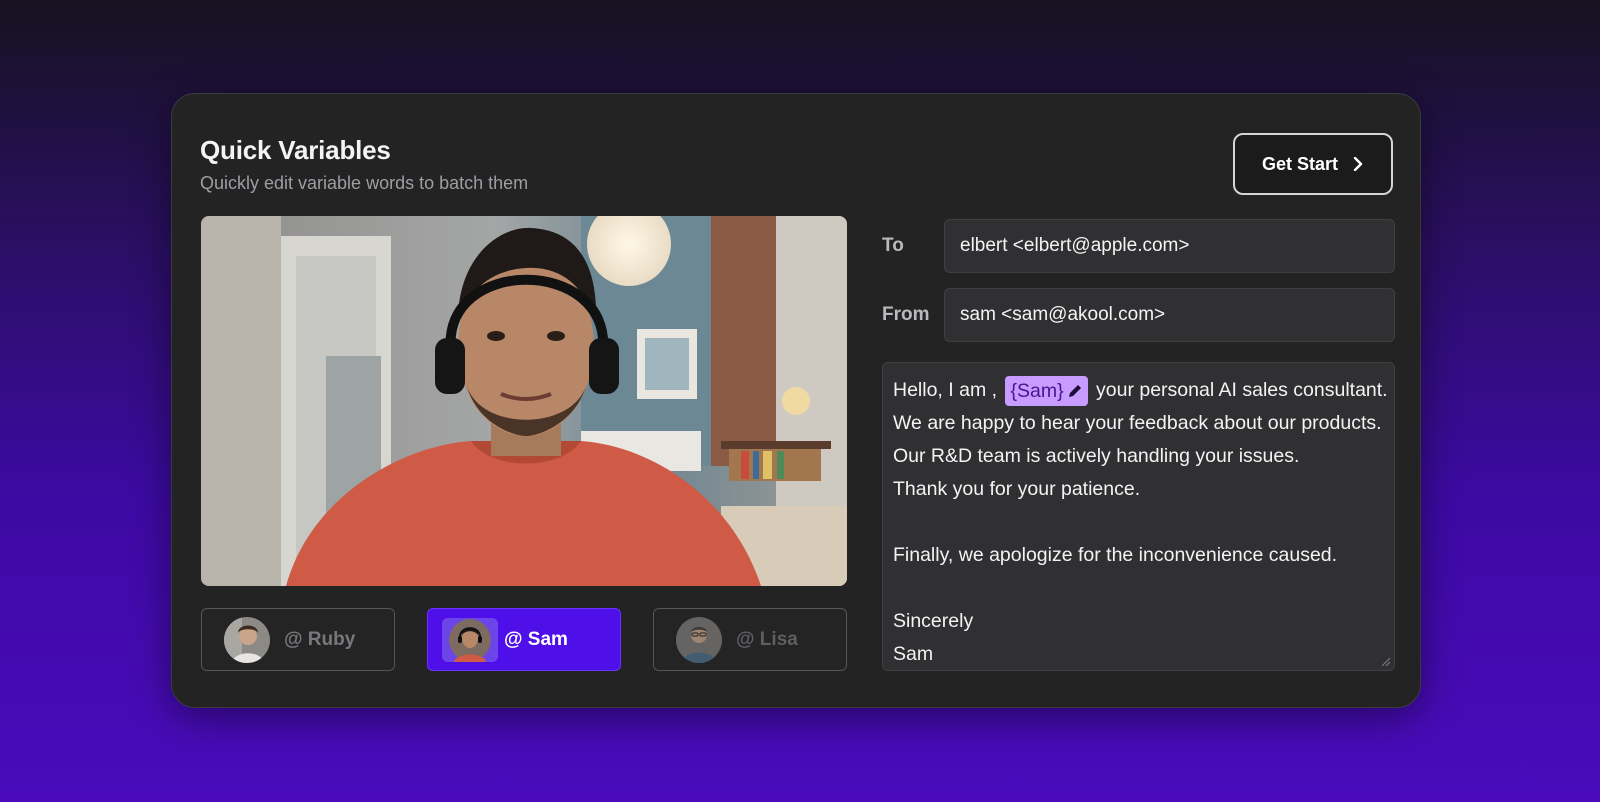 The height and width of the screenshot is (802, 1600). Describe the element at coordinates (933, 621) in the screenshot. I see `message-line-6: Sincerely` at that location.